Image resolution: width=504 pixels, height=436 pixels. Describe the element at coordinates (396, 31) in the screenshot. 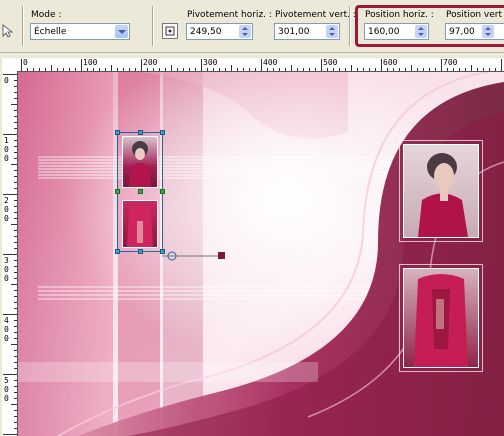

I see `position-horizontal-field: 160,00` at that location.